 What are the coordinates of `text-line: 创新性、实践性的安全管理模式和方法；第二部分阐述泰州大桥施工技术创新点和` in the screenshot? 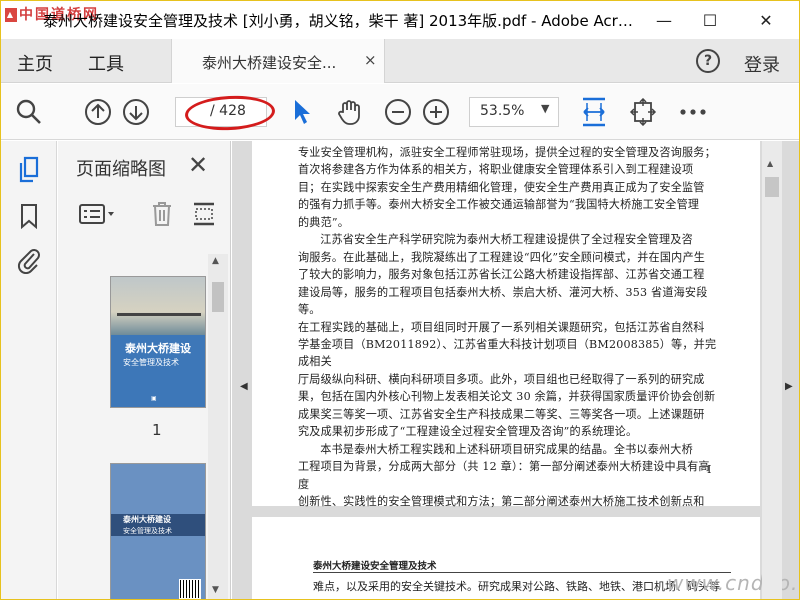 It's located at (501, 502).